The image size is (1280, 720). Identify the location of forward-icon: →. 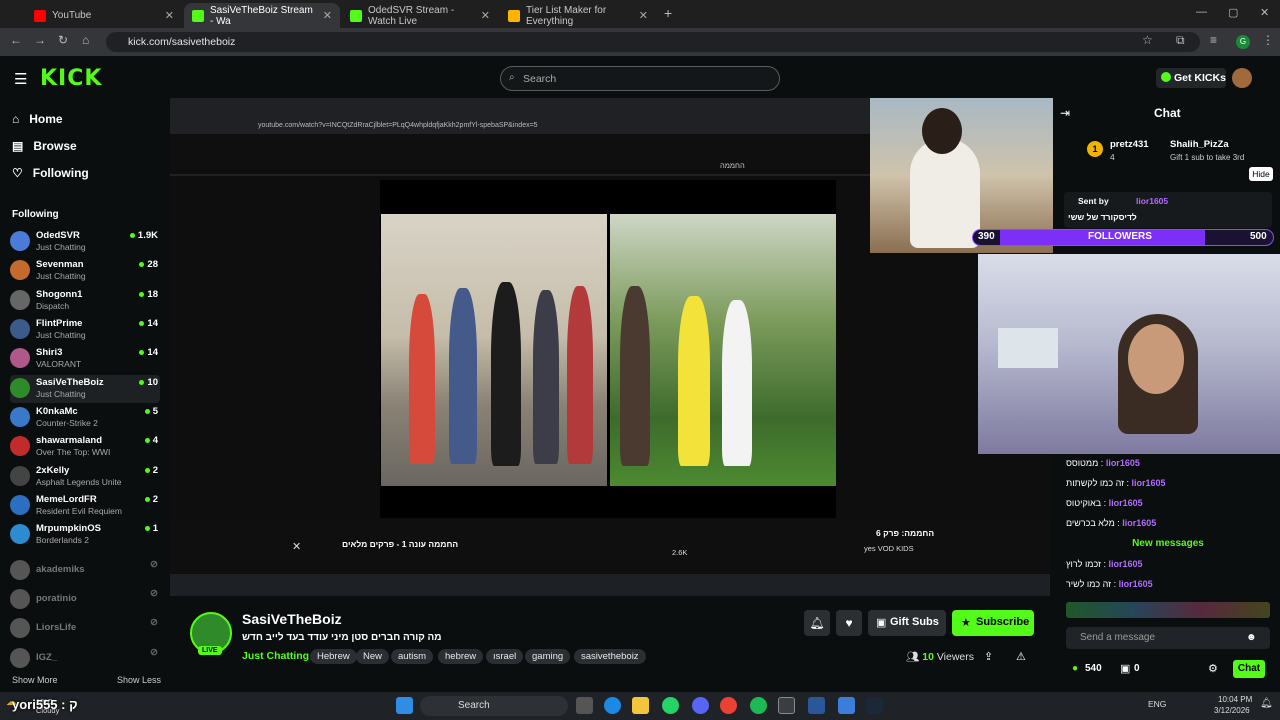
(40, 40).